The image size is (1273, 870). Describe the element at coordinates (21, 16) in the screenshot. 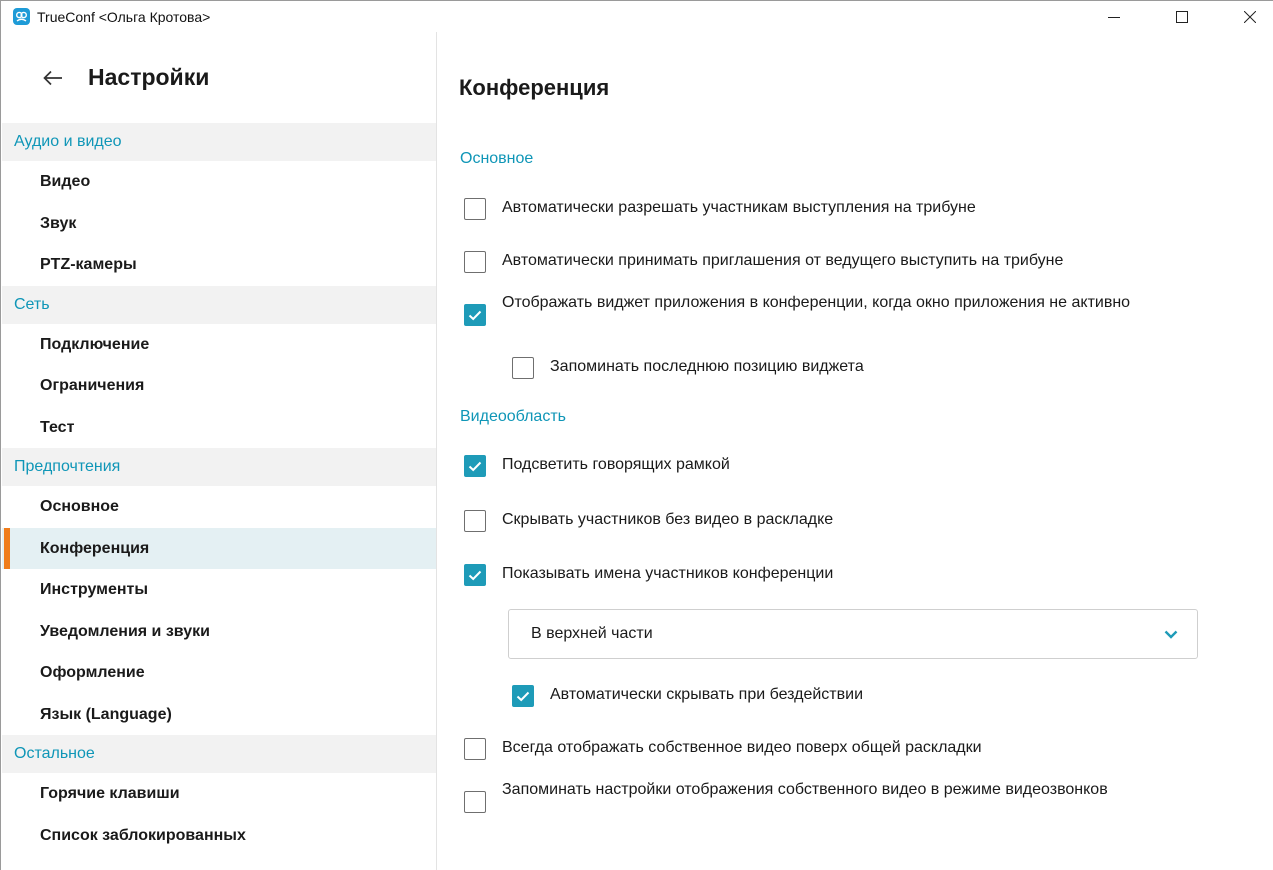

I see `trueconf-logo-icon` at that location.